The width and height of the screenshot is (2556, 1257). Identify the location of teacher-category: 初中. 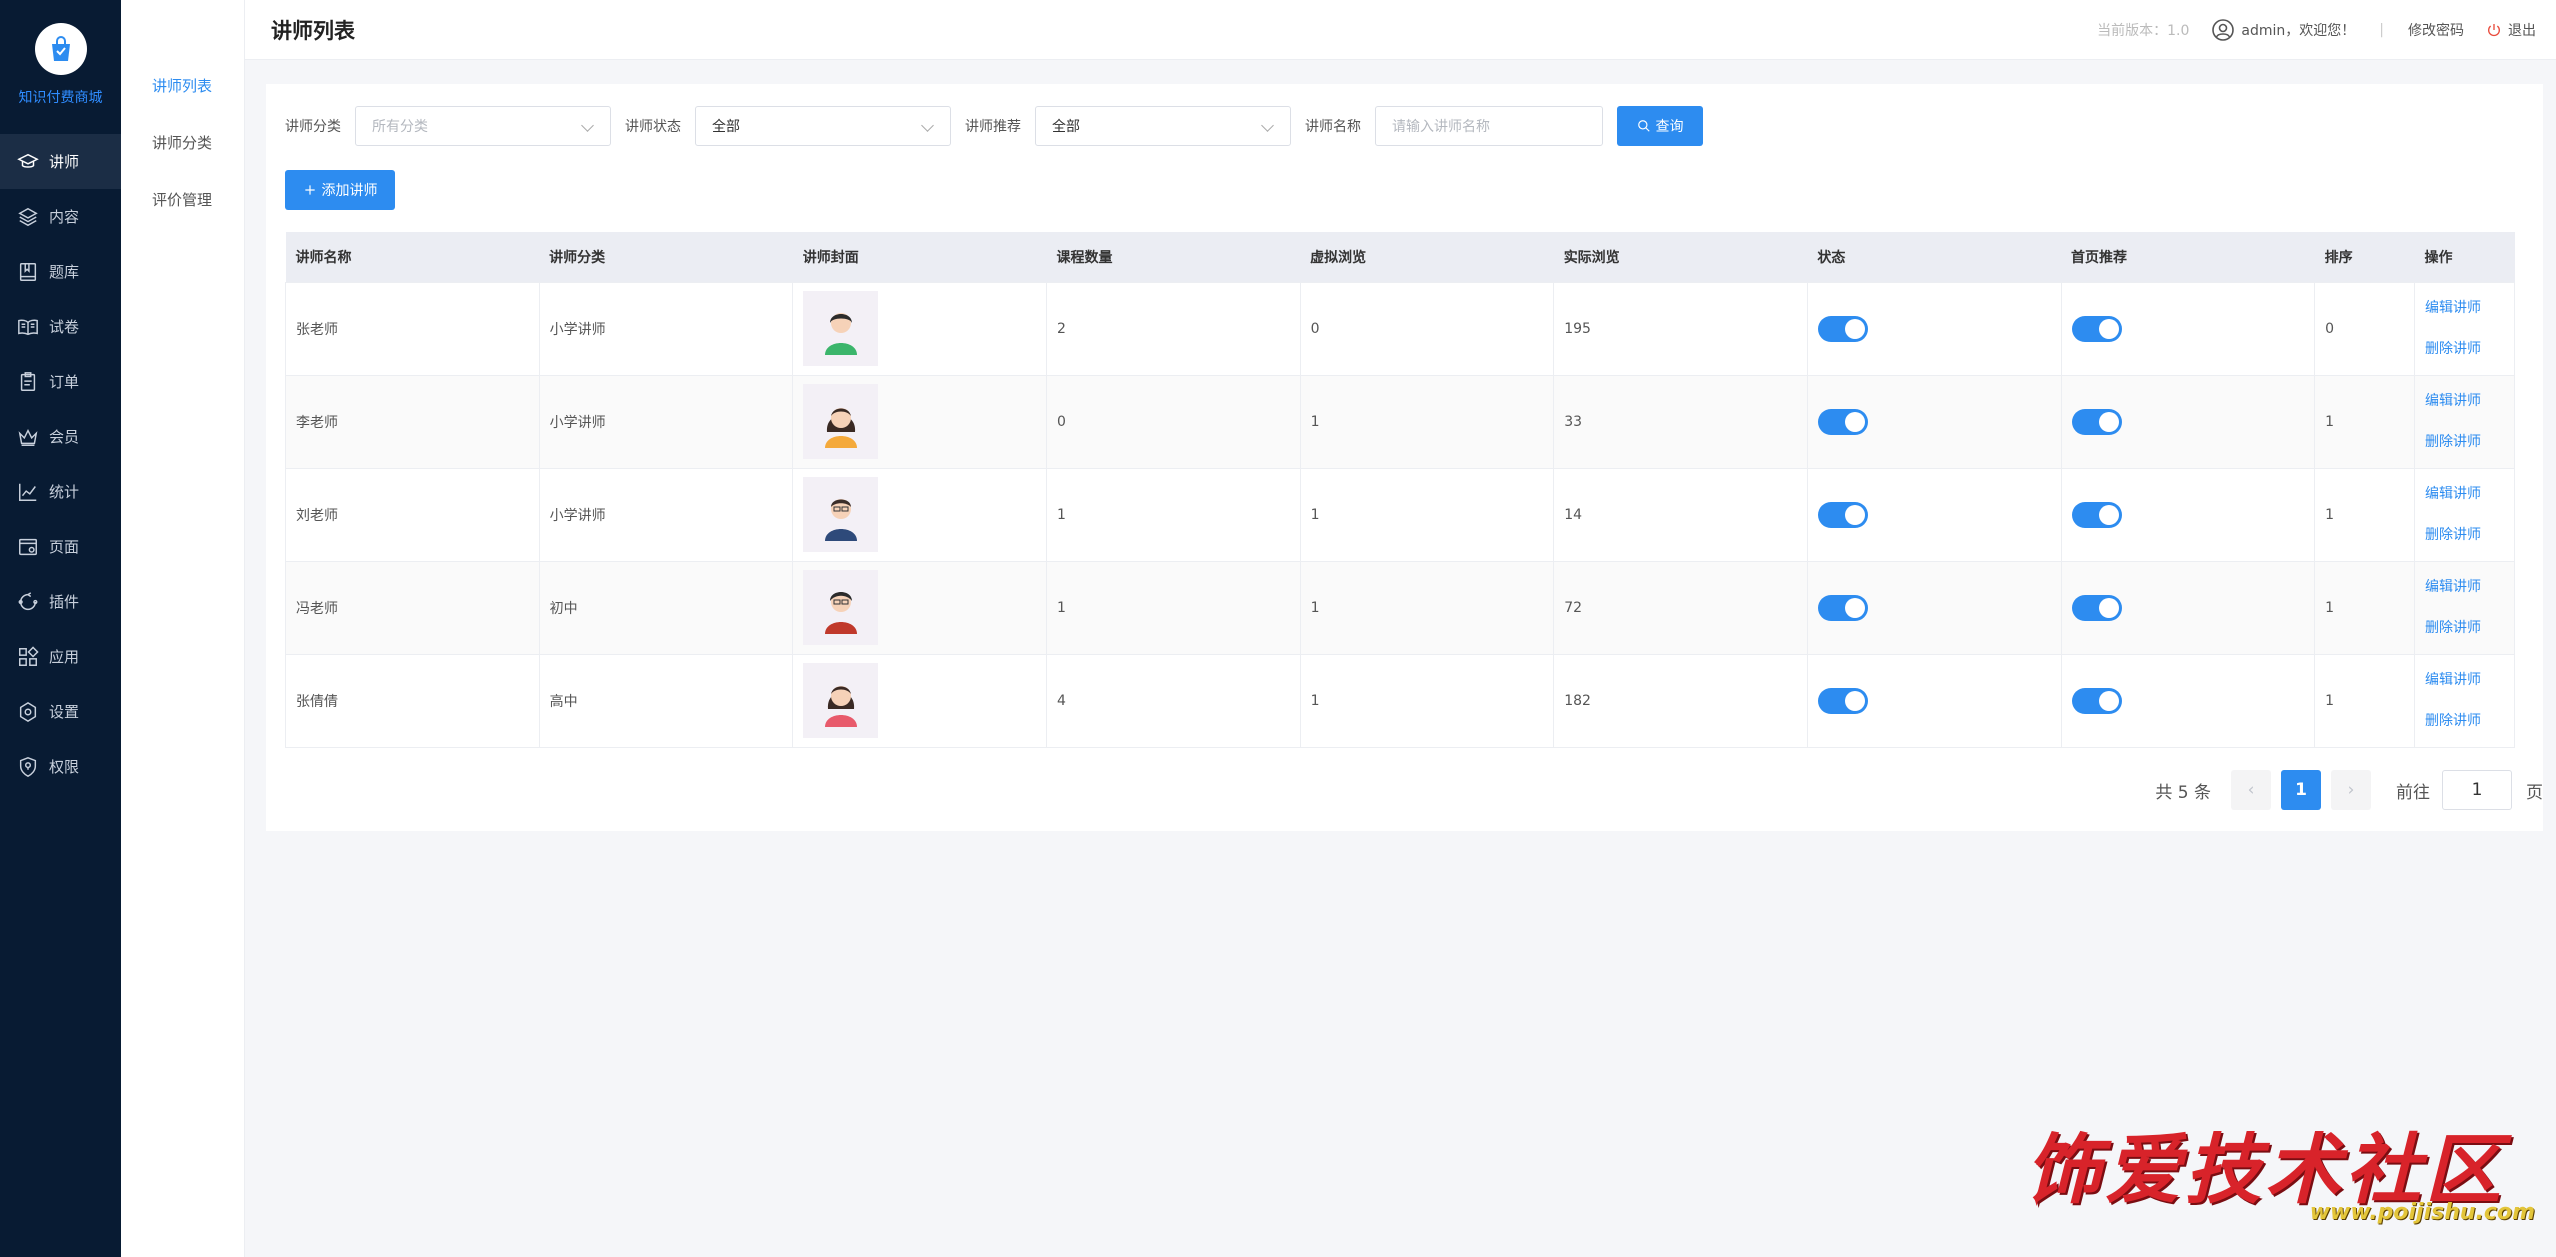
(666, 607).